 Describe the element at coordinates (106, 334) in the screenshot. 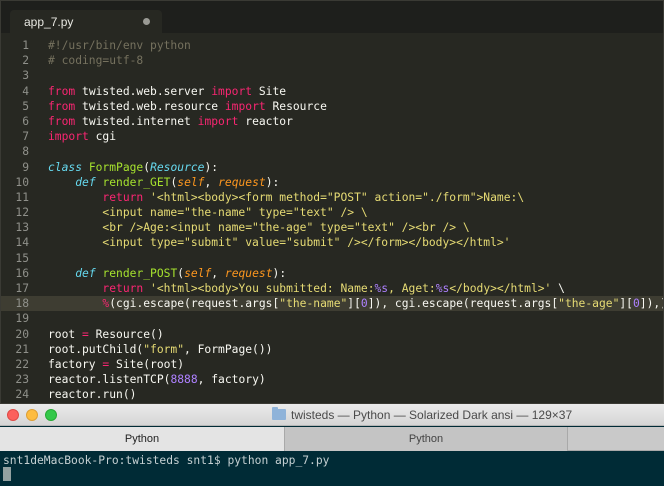

I see `code-text: root = Resource()` at that location.